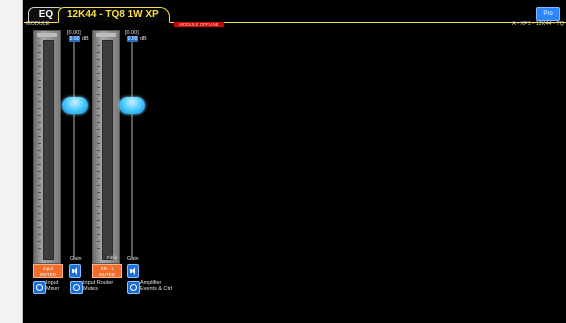 Image resolution: width=566 pixels, height=323 pixels. Describe the element at coordinates (107, 271) in the screenshot. I see `router-mute-button: XR - 1 MUTED` at that location.